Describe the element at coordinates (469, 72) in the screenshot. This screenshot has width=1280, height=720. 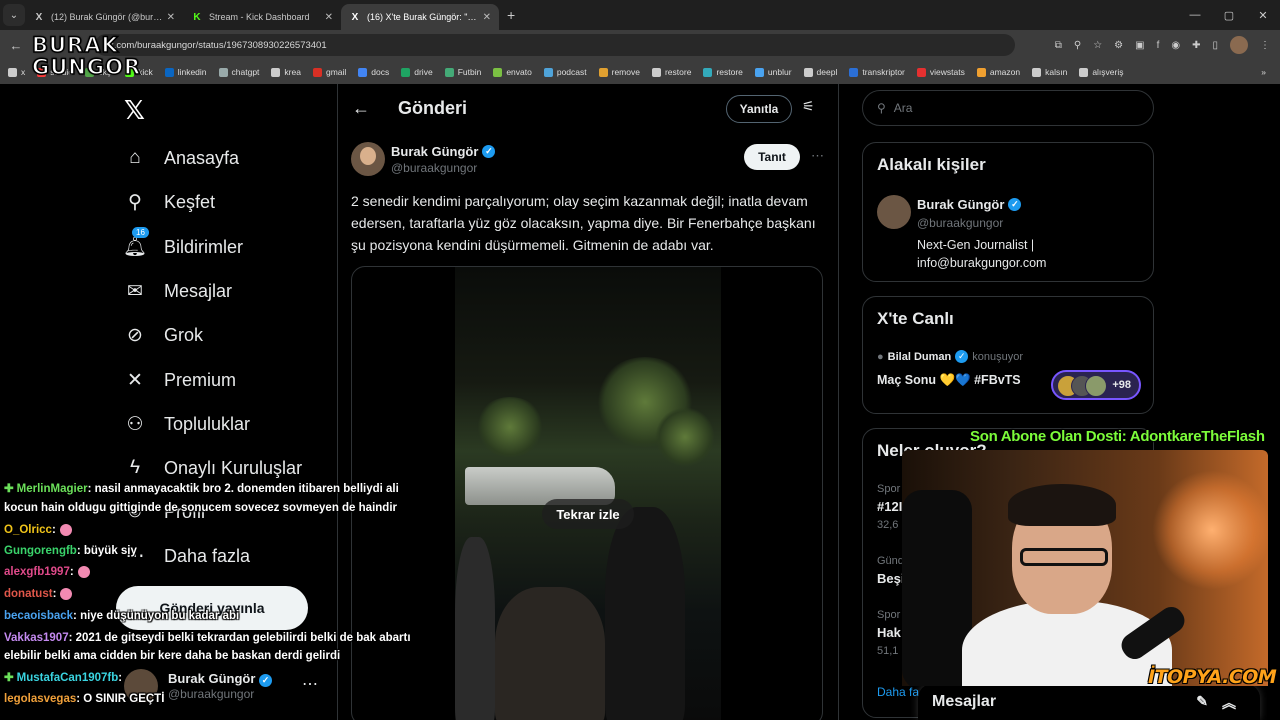
I see `bookmark-label: Futbin` at that location.